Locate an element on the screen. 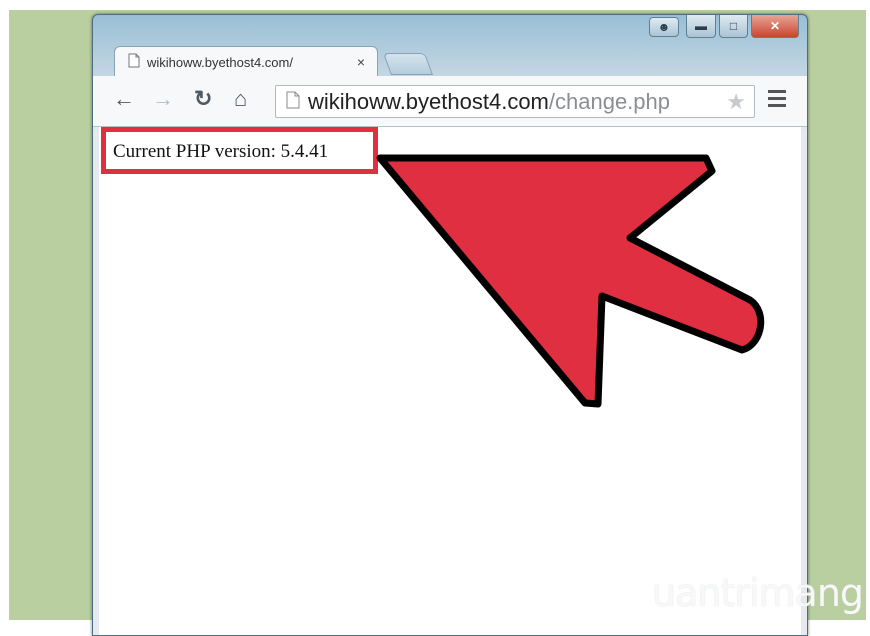 Image resolution: width=870 pixels, height=636 pixels. watermark-logo is located at coordinates (629, 595).